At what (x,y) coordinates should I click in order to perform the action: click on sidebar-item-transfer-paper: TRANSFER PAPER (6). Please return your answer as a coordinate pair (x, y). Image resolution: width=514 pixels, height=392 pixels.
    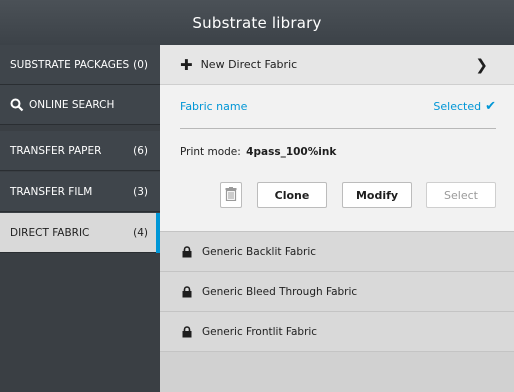
    Looking at the image, I should click on (80, 151).